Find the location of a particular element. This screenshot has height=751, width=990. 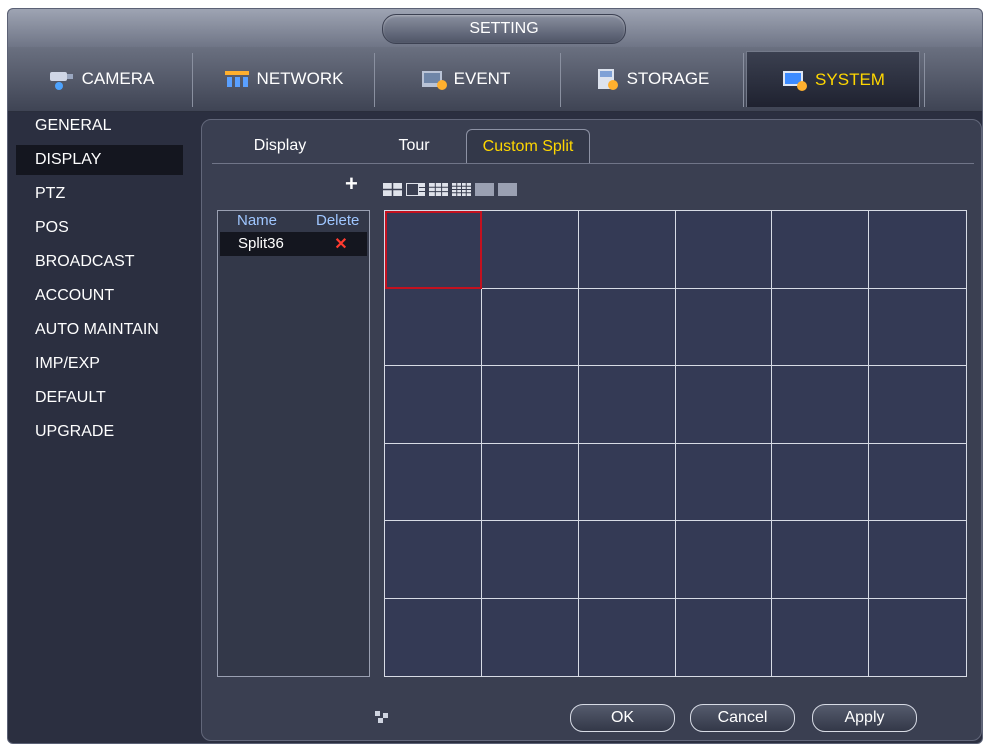

nav-tab-label: STORAGE is located at coordinates (668, 78).